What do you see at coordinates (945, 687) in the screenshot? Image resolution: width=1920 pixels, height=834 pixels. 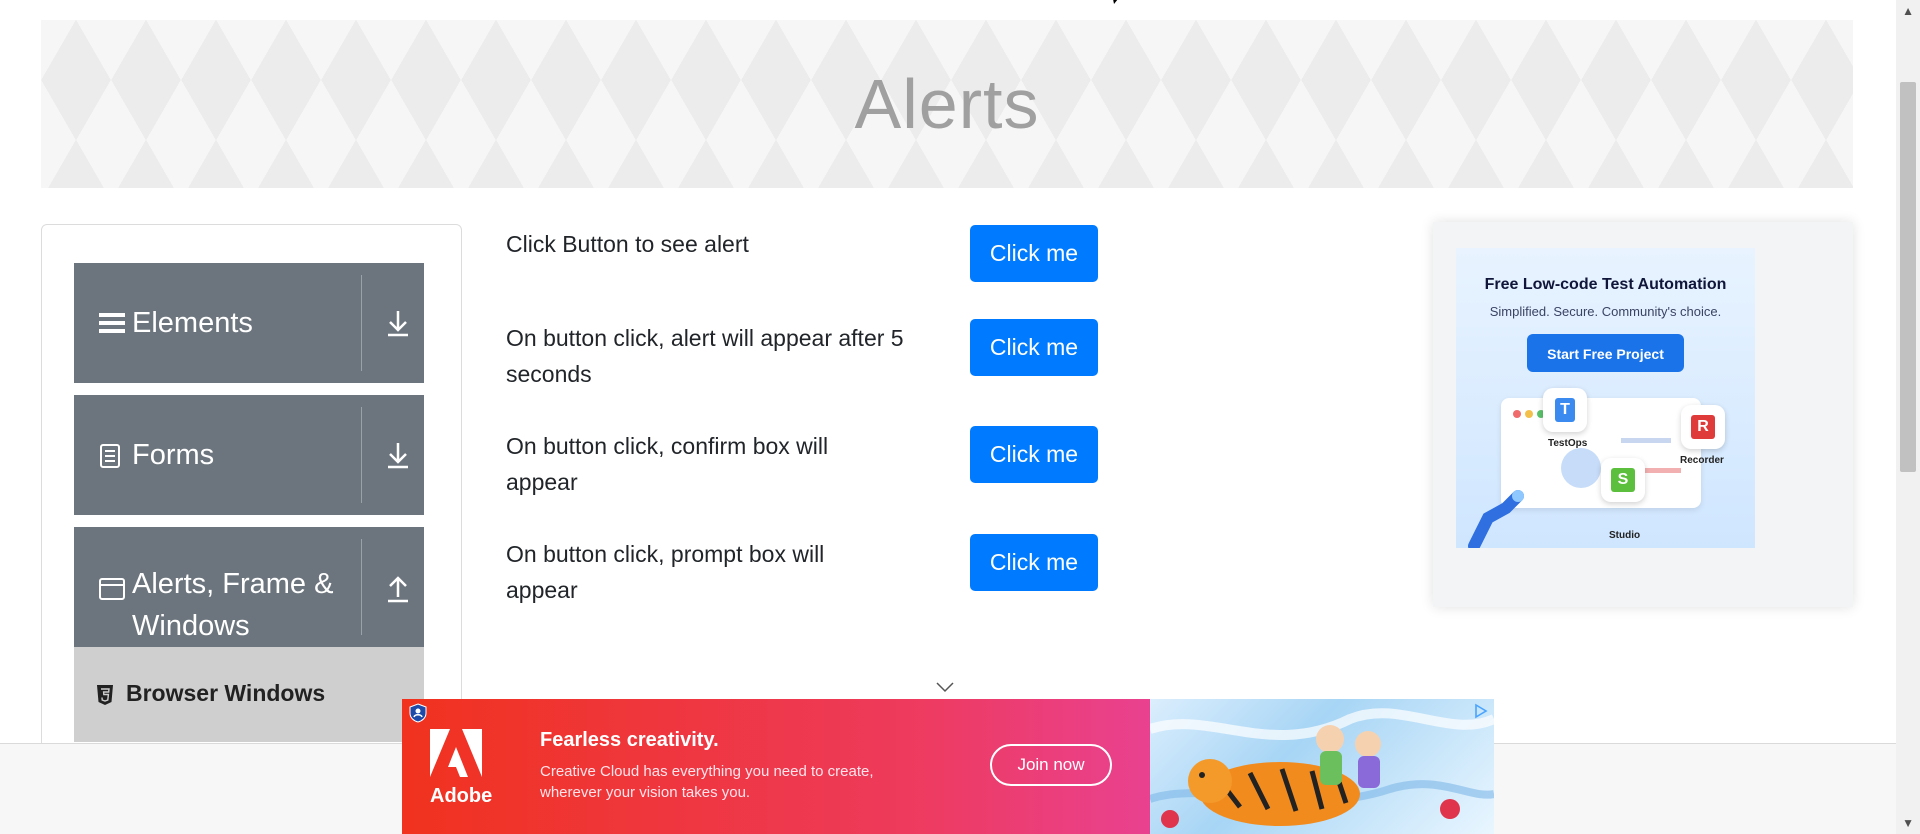 I see `chevron-down-icon` at bounding box center [945, 687].